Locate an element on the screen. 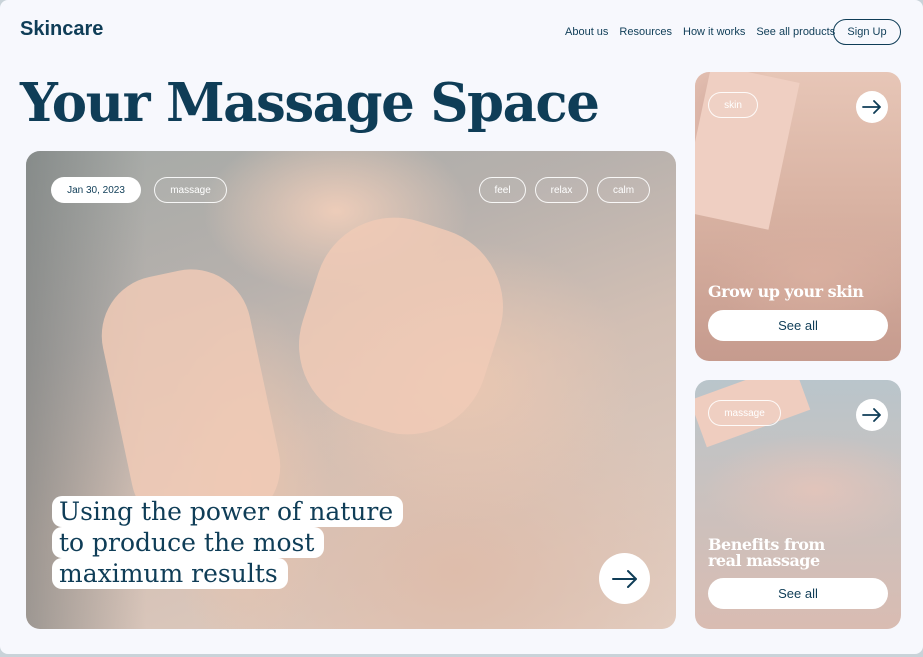 The width and height of the screenshot is (923, 657). skin-card: skin Grow up your skin See all is located at coordinates (798, 216).